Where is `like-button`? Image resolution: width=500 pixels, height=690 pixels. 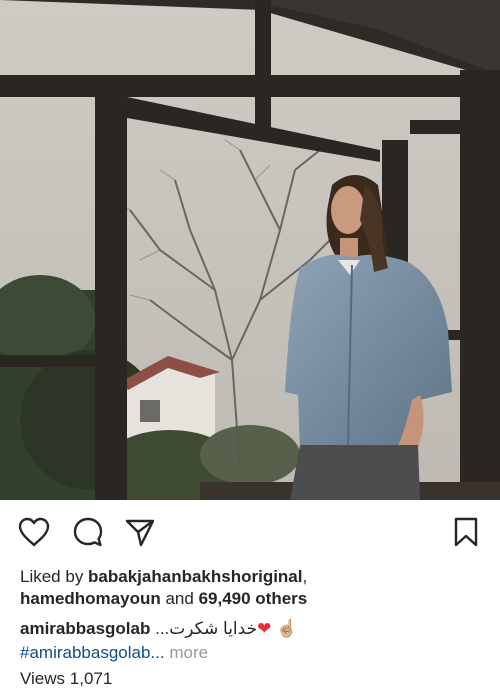
like-button is located at coordinates (34, 532).